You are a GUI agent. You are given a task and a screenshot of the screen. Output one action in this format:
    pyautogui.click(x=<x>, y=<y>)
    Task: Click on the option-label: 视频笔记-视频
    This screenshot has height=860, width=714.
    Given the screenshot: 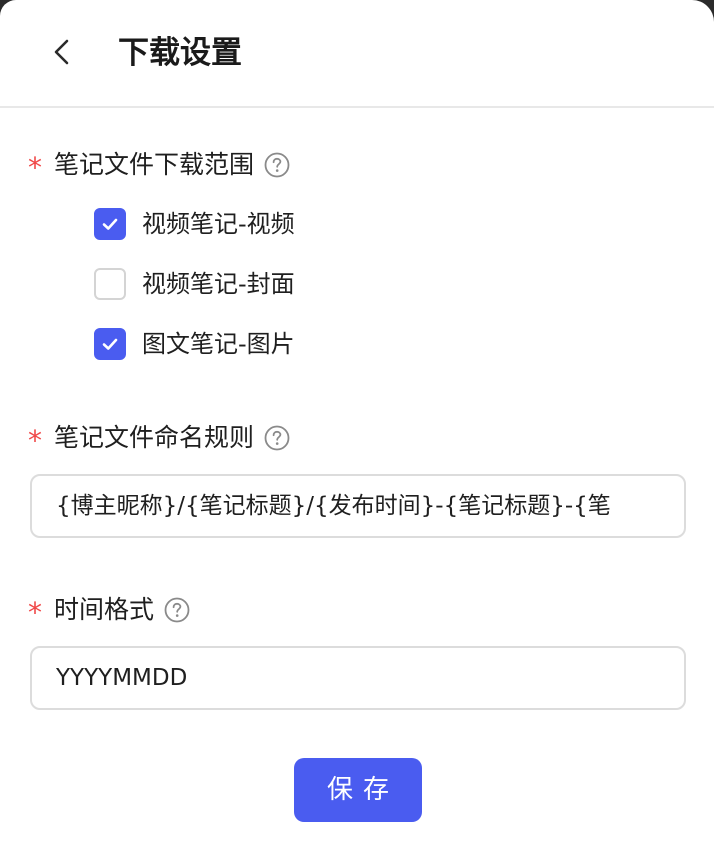 What is the action you would take?
    pyautogui.click(x=218, y=224)
    